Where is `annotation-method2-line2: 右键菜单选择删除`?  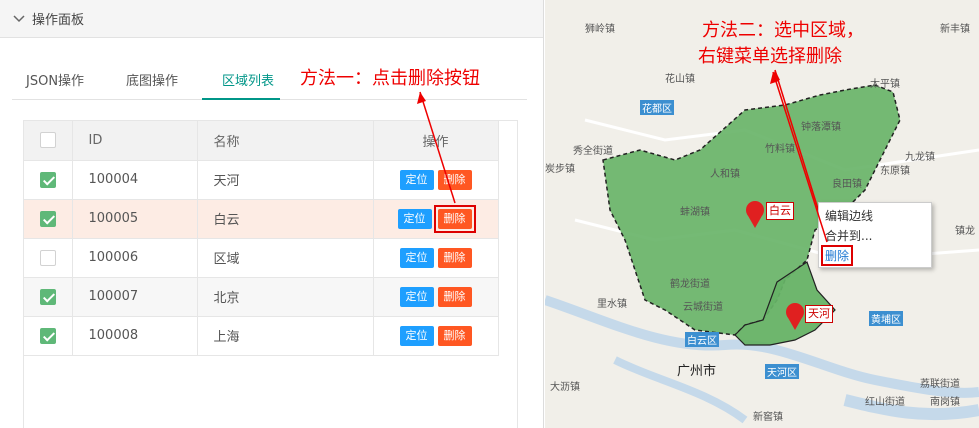
annotation-method2-line2: 右键菜单选择删除 is located at coordinates (770, 56).